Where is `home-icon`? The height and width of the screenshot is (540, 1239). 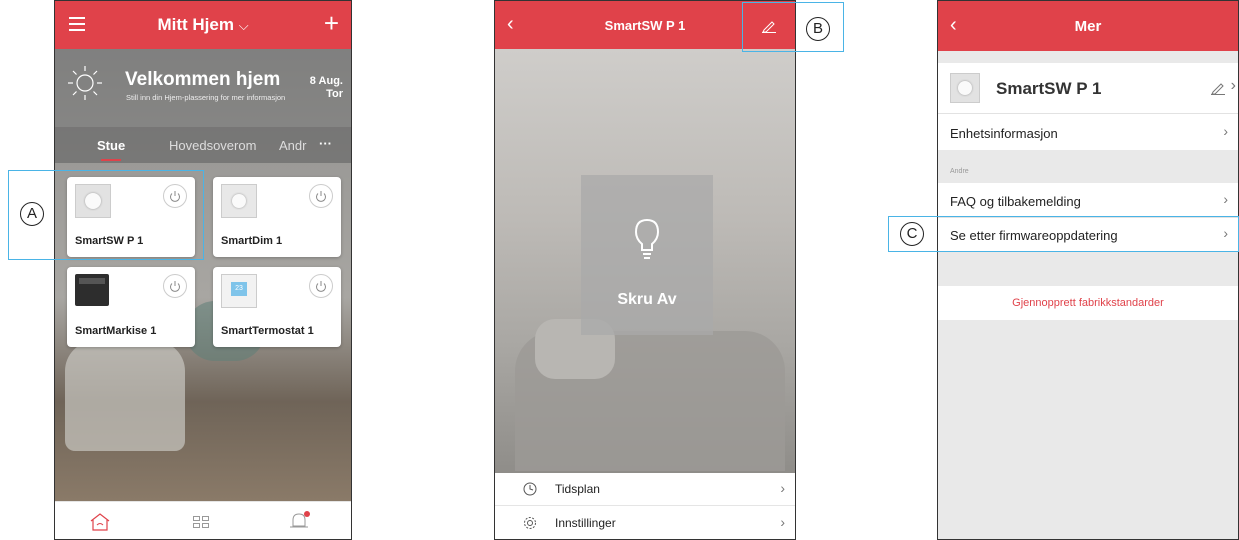 home-icon is located at coordinates (100, 522).